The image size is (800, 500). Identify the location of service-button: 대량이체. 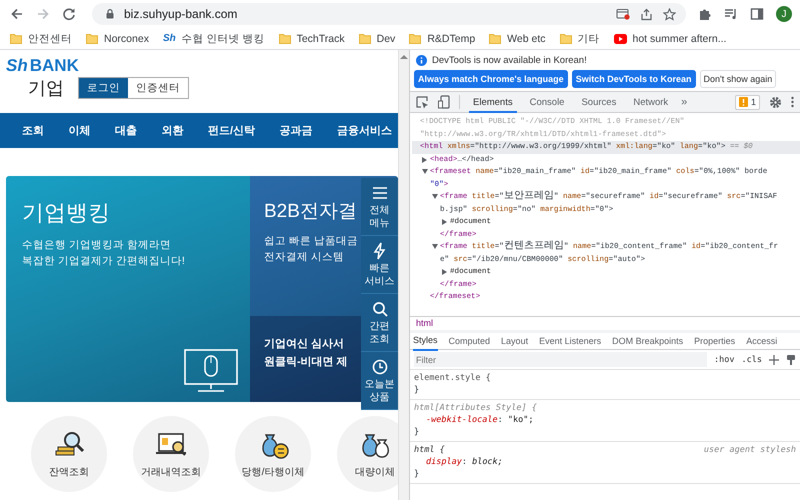
(367, 454).